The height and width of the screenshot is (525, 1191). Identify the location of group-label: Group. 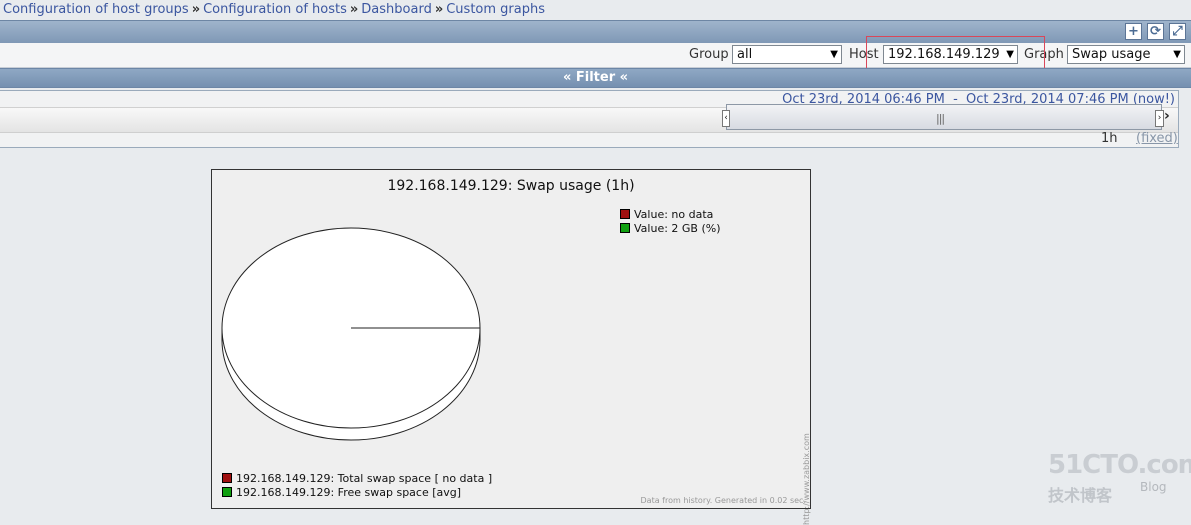
(709, 54).